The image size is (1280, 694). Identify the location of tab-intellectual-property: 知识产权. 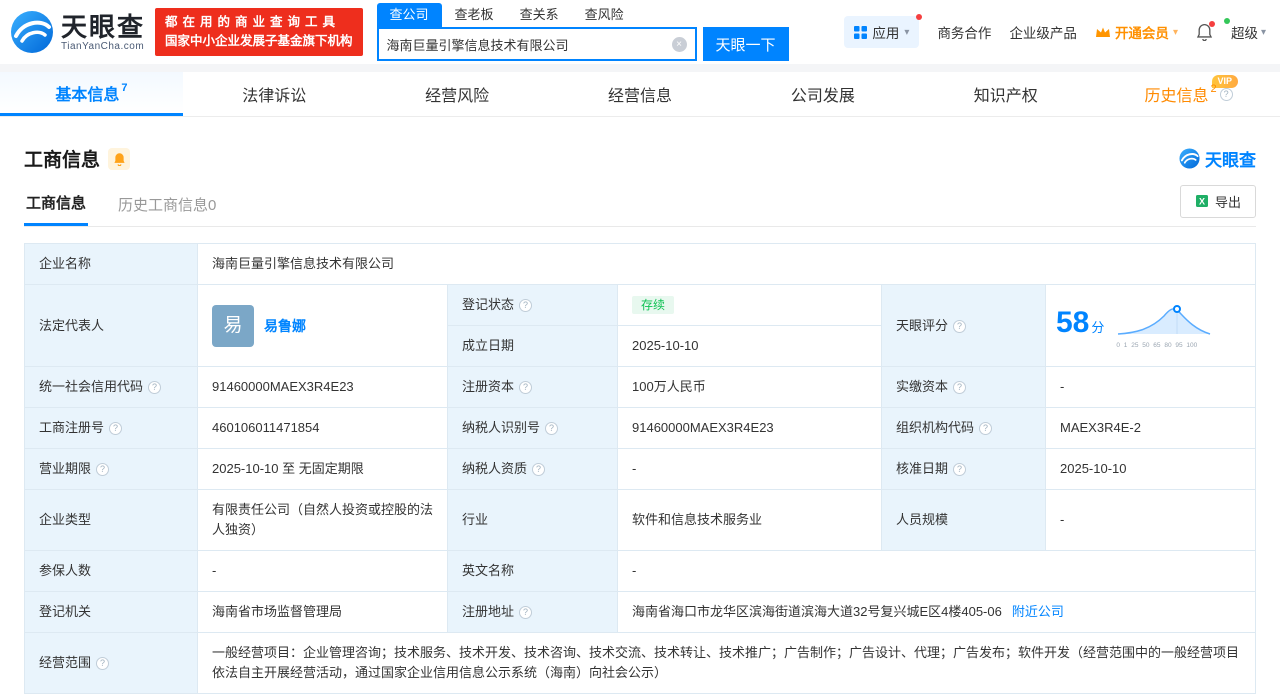
(1005, 94).